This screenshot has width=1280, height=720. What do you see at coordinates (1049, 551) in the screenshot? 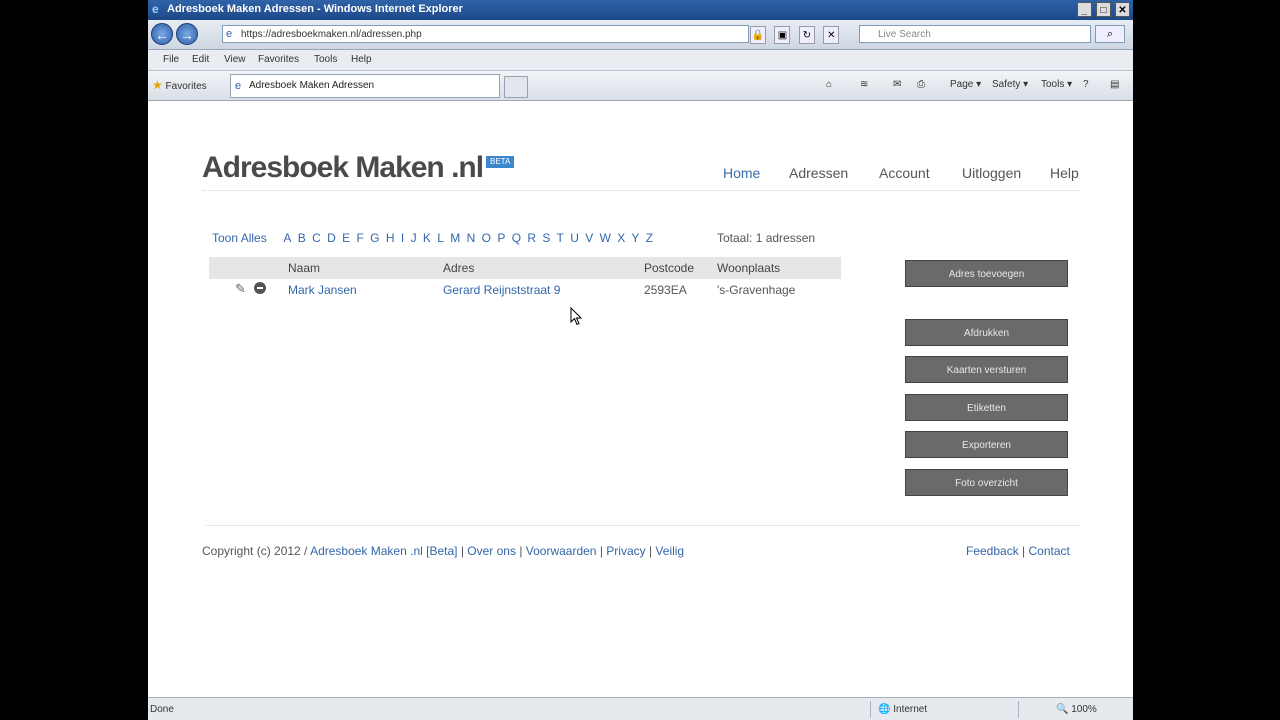
I see `footer-link-contact: Contact` at bounding box center [1049, 551].